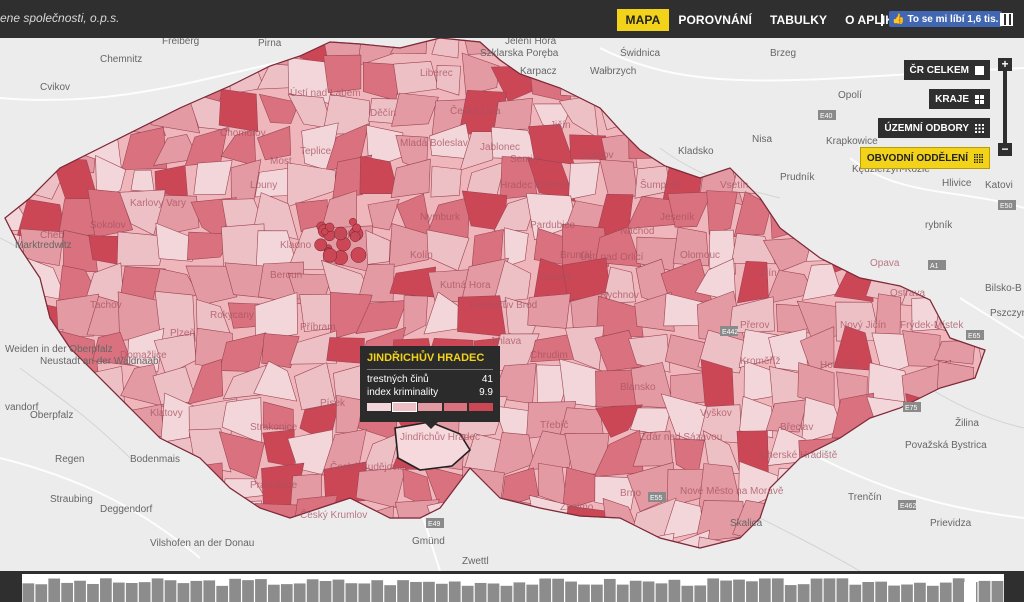 The height and width of the screenshot is (602, 1024). Describe the element at coordinates (924, 158) in the screenshot. I see `level-obvodni-oddeleni-button: OBVODNÍ ODDĚLENÍ` at that location.